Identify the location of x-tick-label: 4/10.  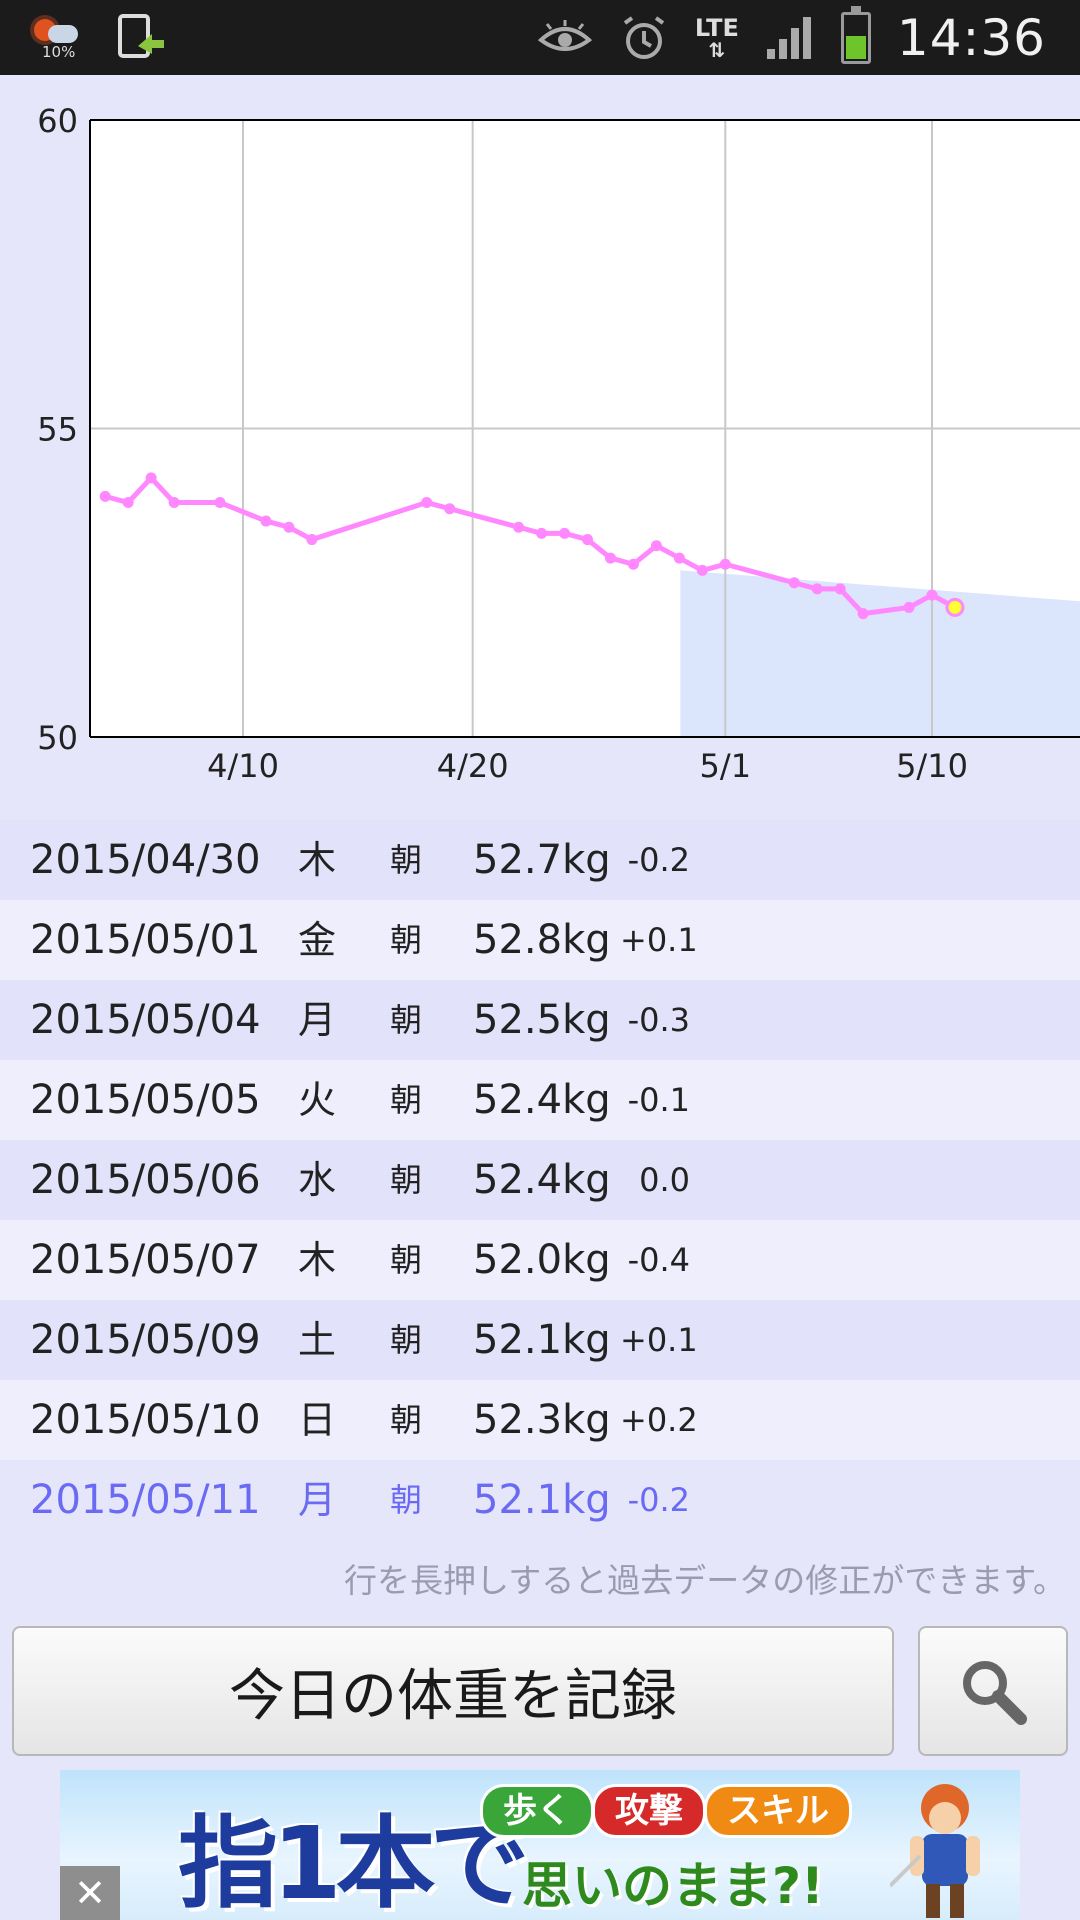
(243, 766).